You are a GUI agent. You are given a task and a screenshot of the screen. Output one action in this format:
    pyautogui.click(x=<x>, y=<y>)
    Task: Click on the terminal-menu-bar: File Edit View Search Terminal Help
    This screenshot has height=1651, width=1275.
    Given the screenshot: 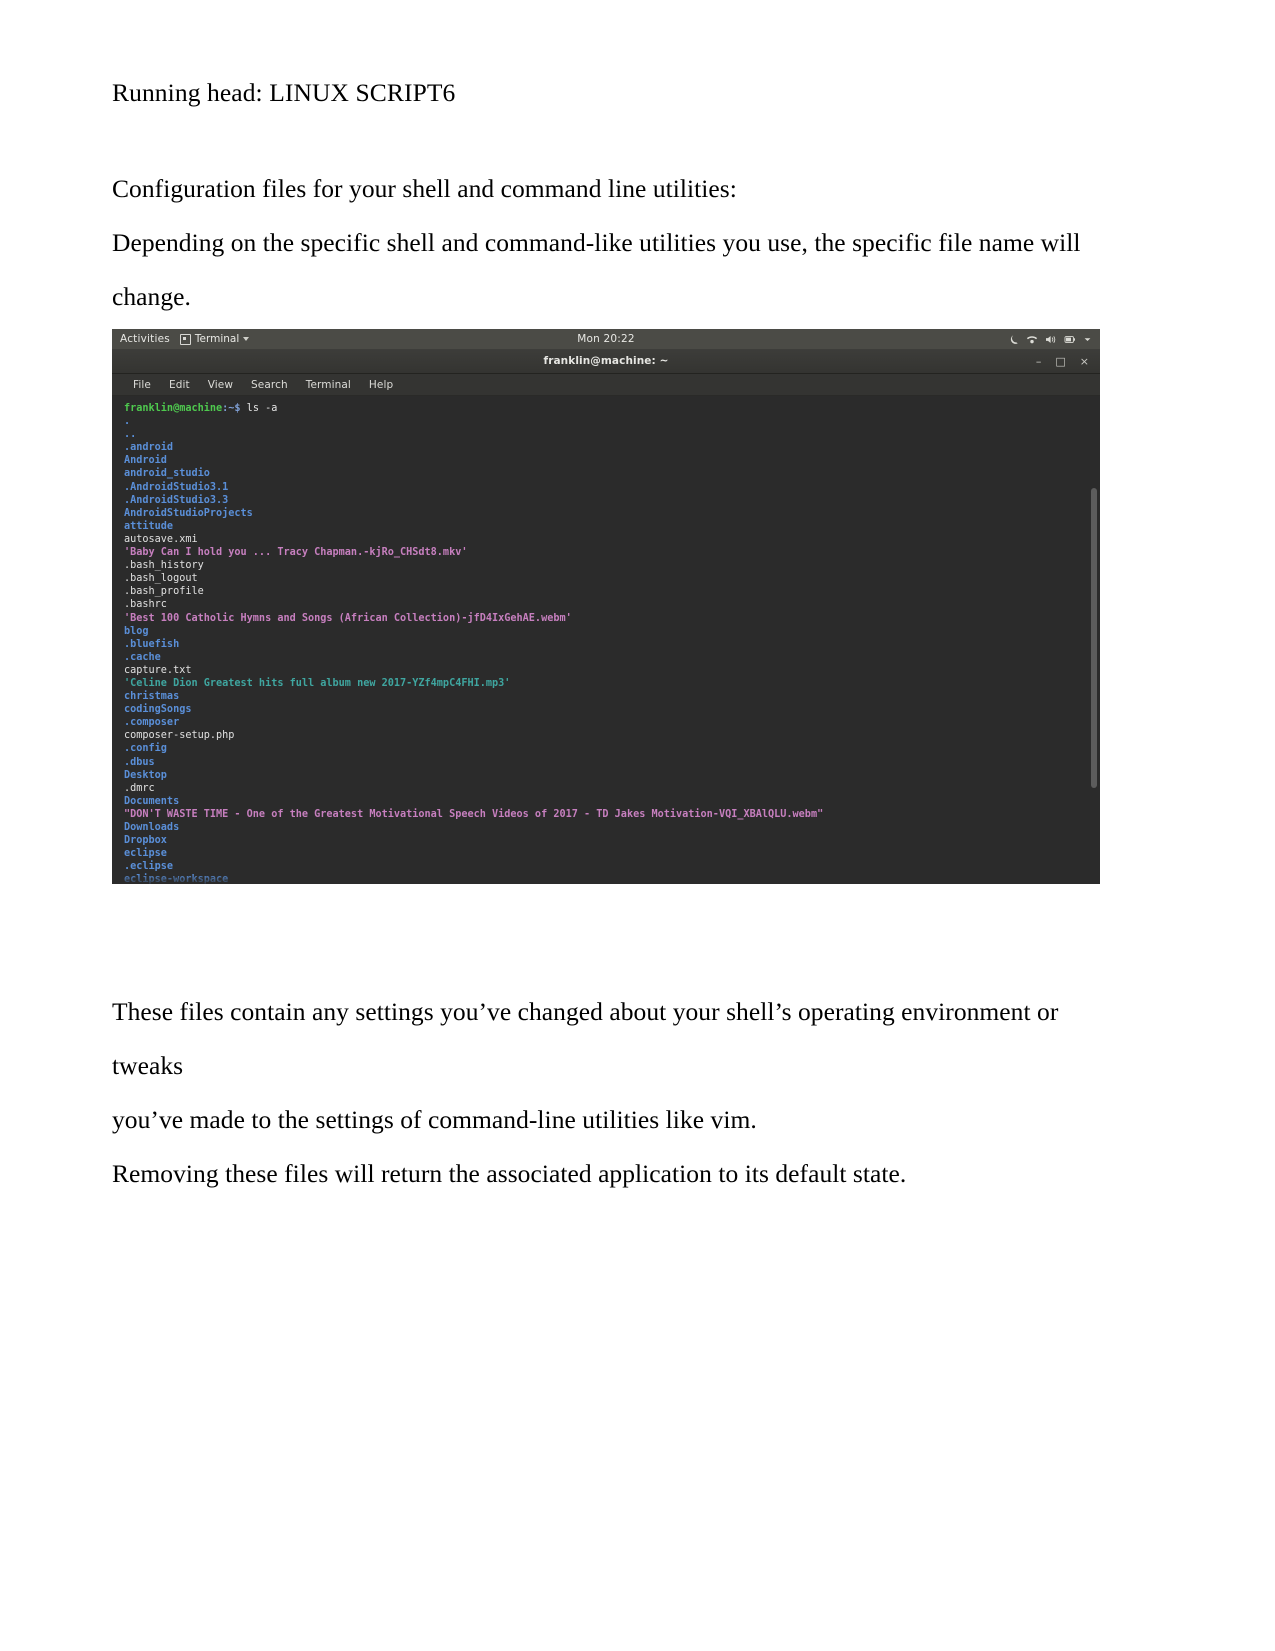 What is the action you would take?
    pyautogui.click(x=606, y=385)
    